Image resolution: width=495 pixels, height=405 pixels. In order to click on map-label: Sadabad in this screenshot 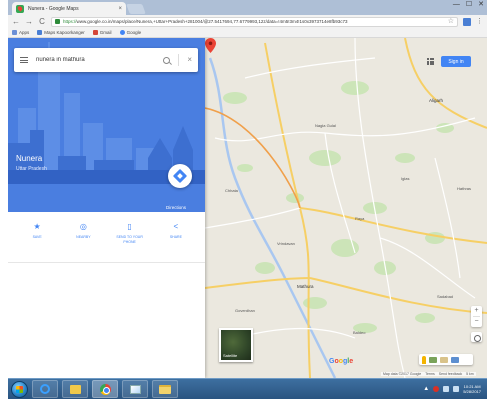, I will do `click(445, 296)`.